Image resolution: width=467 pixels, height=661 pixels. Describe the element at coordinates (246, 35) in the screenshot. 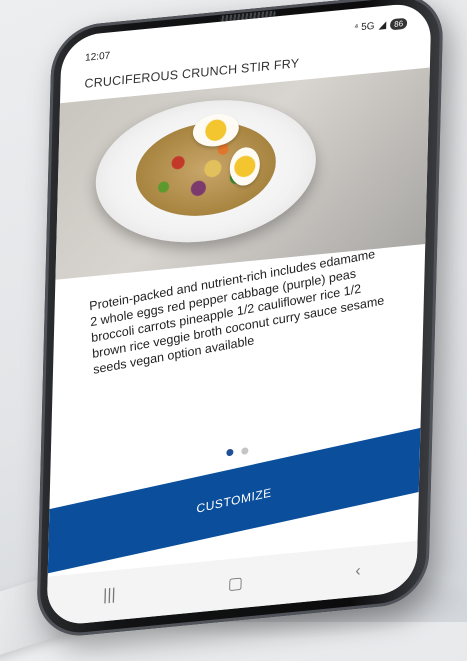

I see `status-bar: 12:07 ⁴ 5G ◢ 86` at that location.